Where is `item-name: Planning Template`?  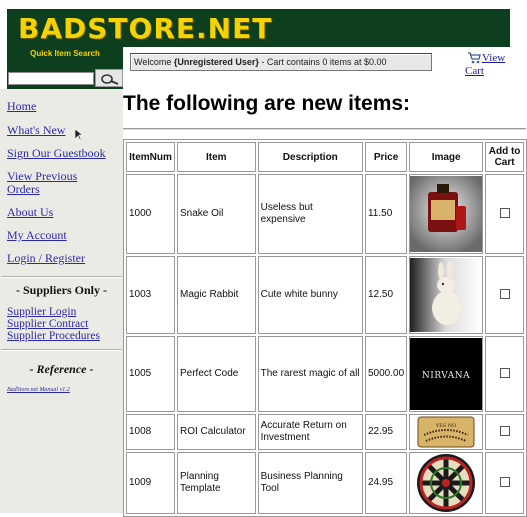 item-name: Planning Template is located at coordinates (216, 483).